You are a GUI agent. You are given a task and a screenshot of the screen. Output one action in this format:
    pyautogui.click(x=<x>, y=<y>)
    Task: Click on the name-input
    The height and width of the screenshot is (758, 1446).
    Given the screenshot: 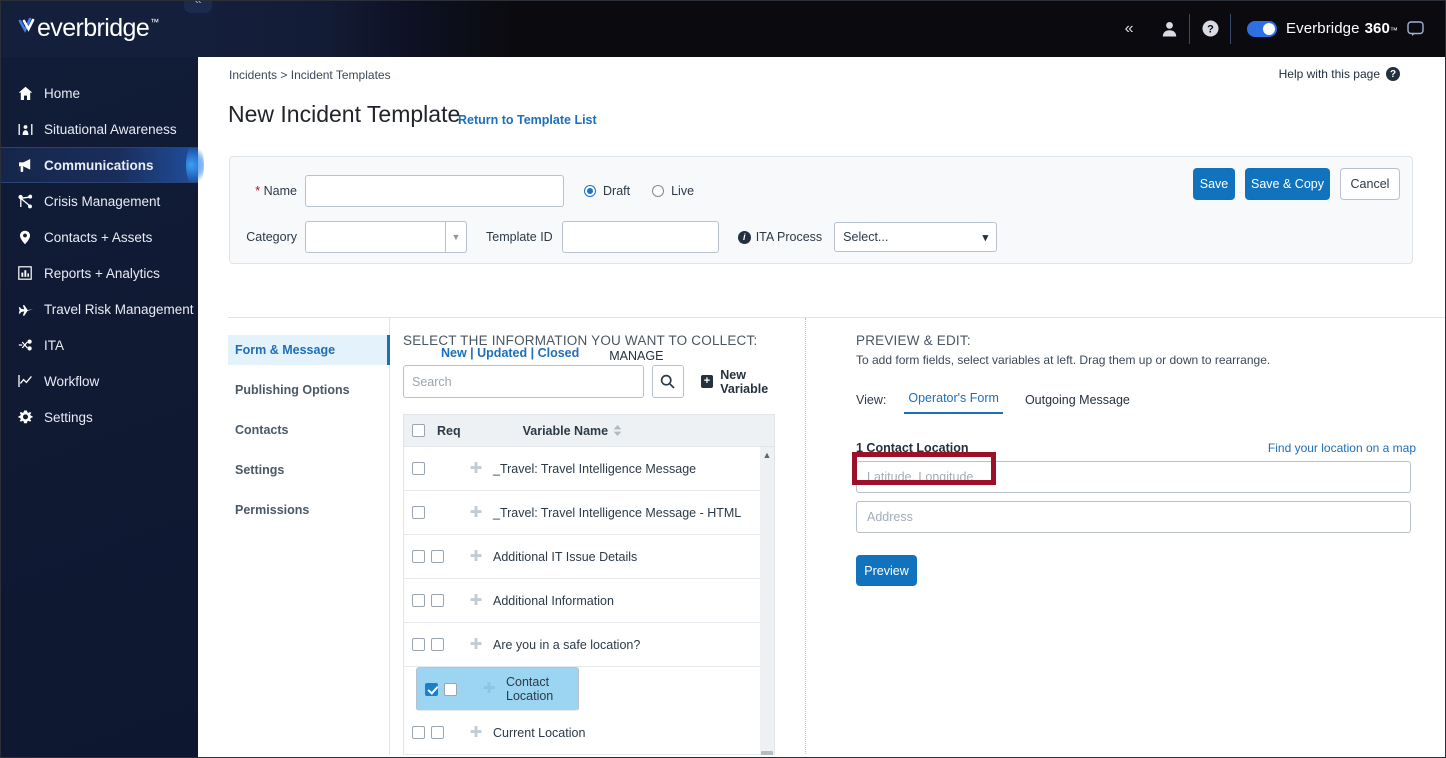 What is the action you would take?
    pyautogui.click(x=434, y=191)
    